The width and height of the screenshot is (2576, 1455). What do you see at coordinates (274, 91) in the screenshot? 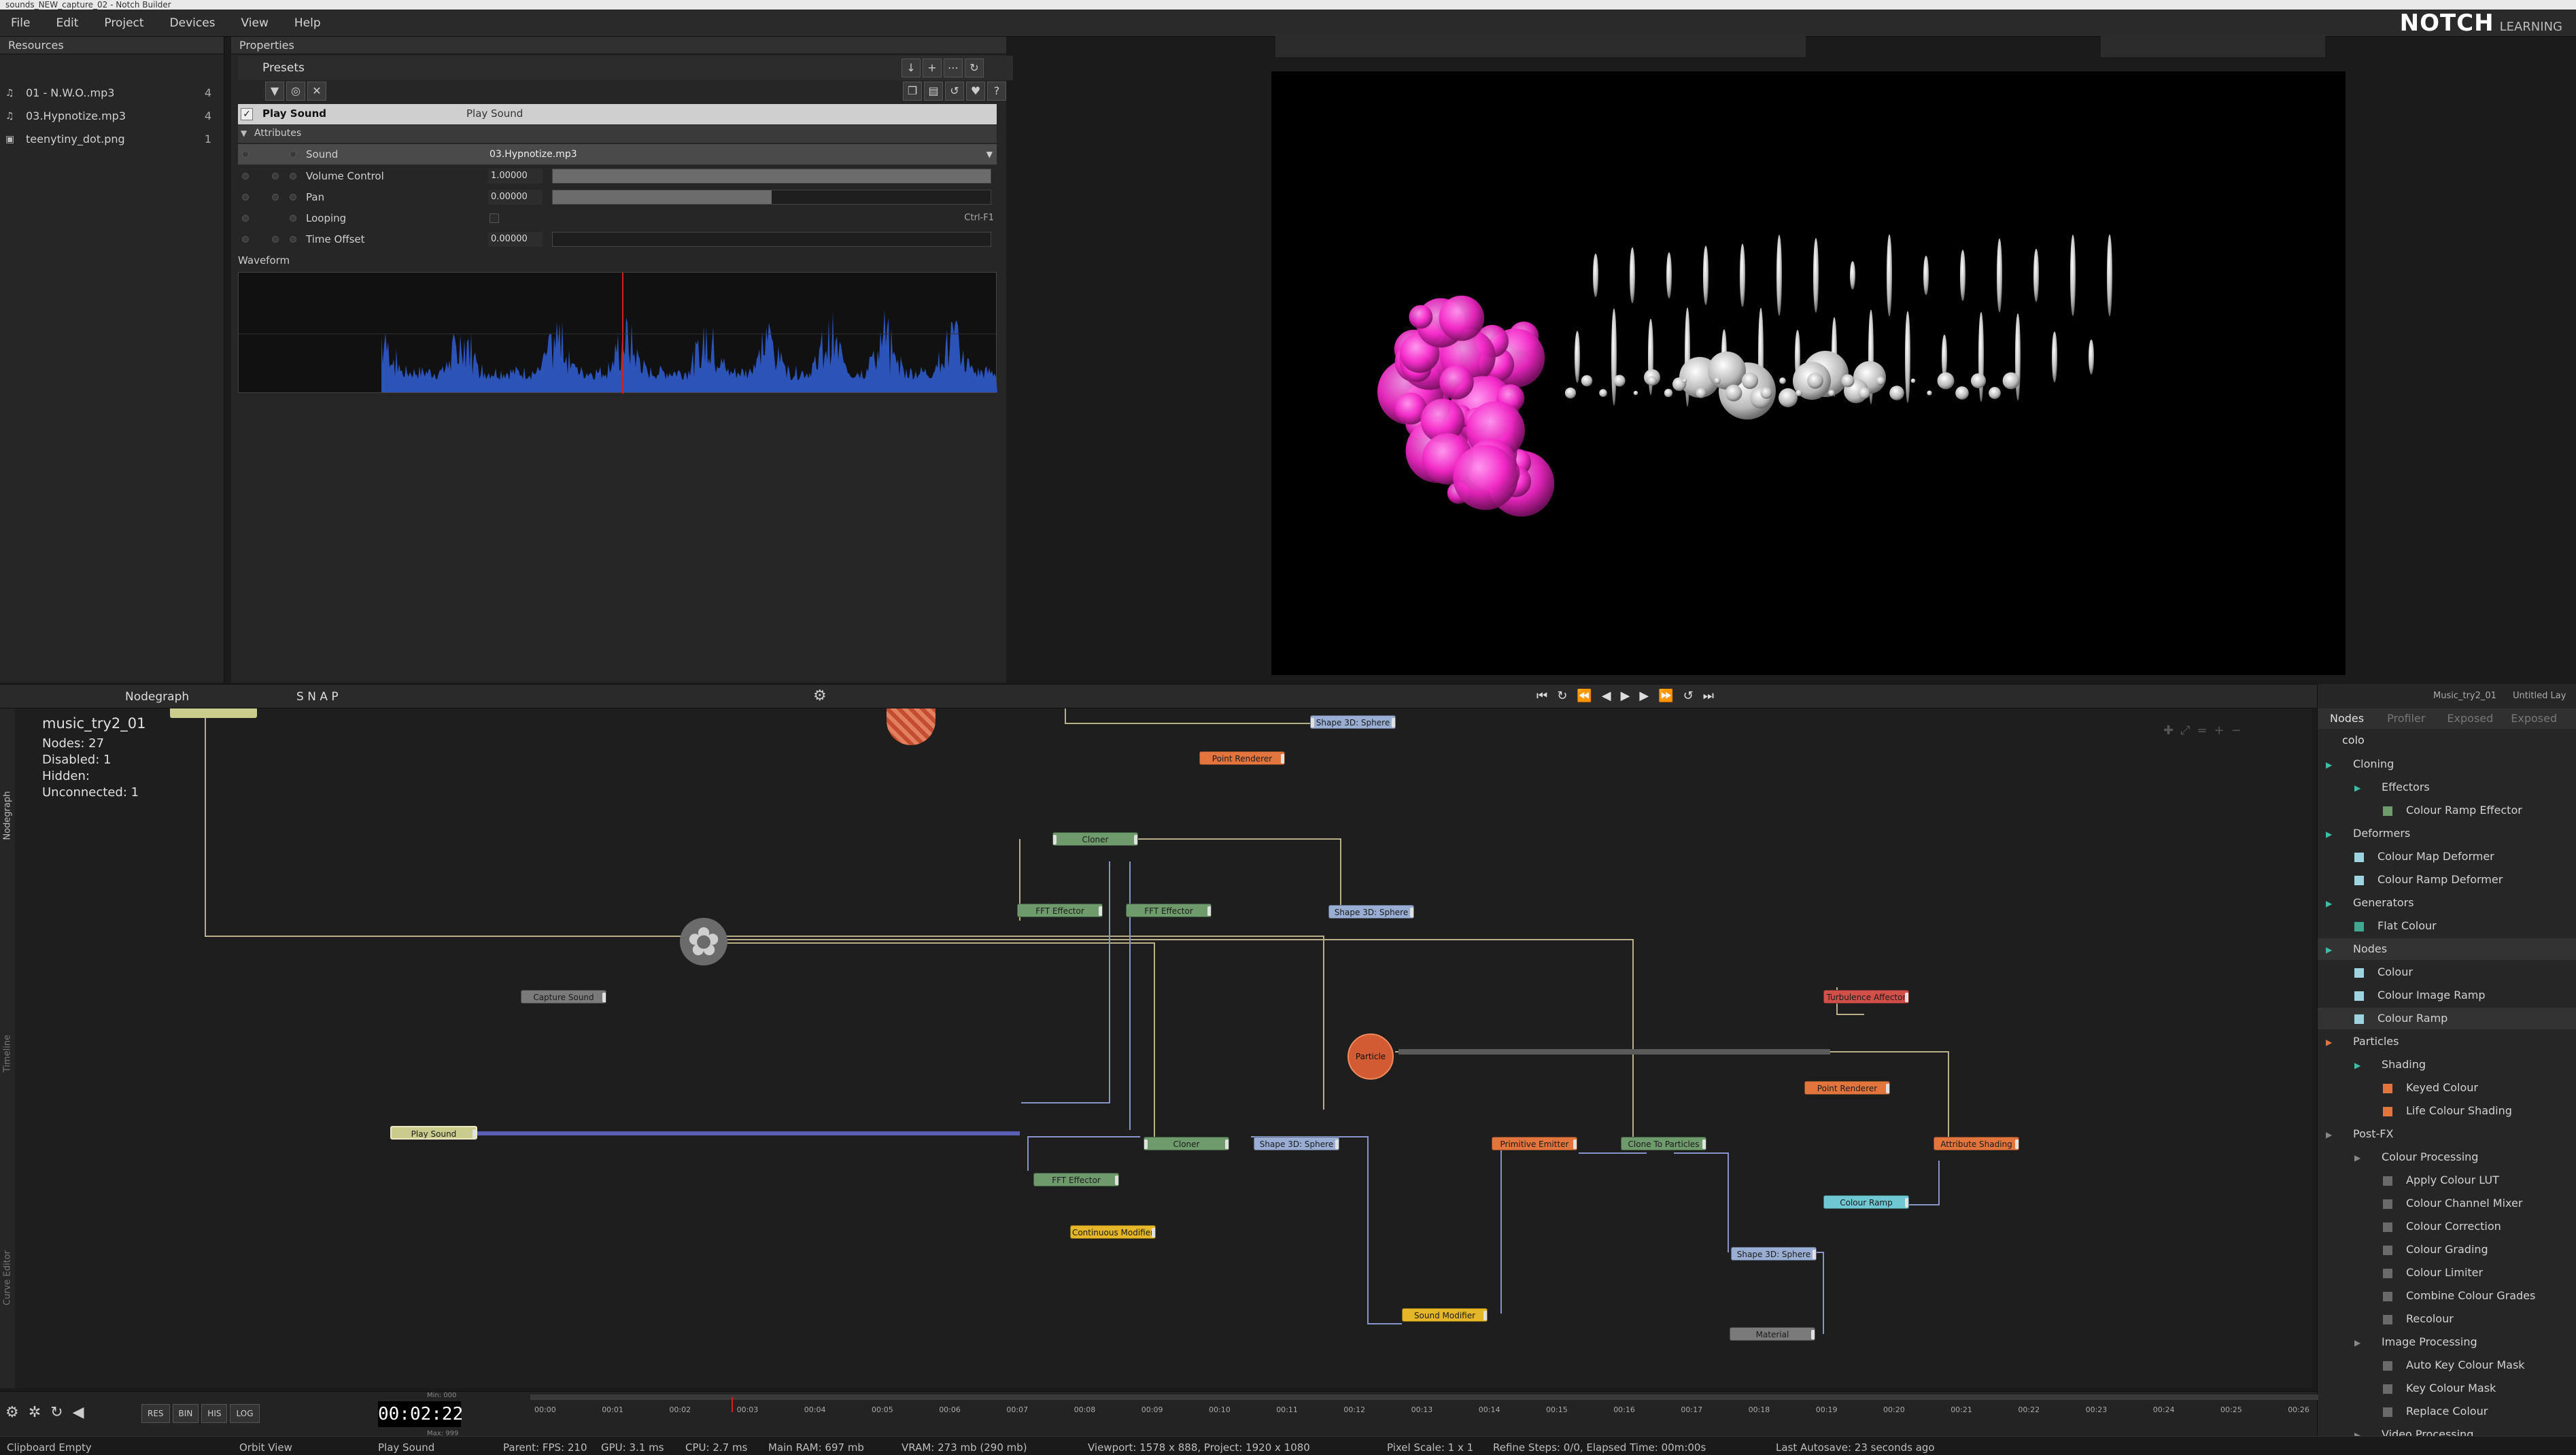
I see `filter-icon: ▼` at bounding box center [274, 91].